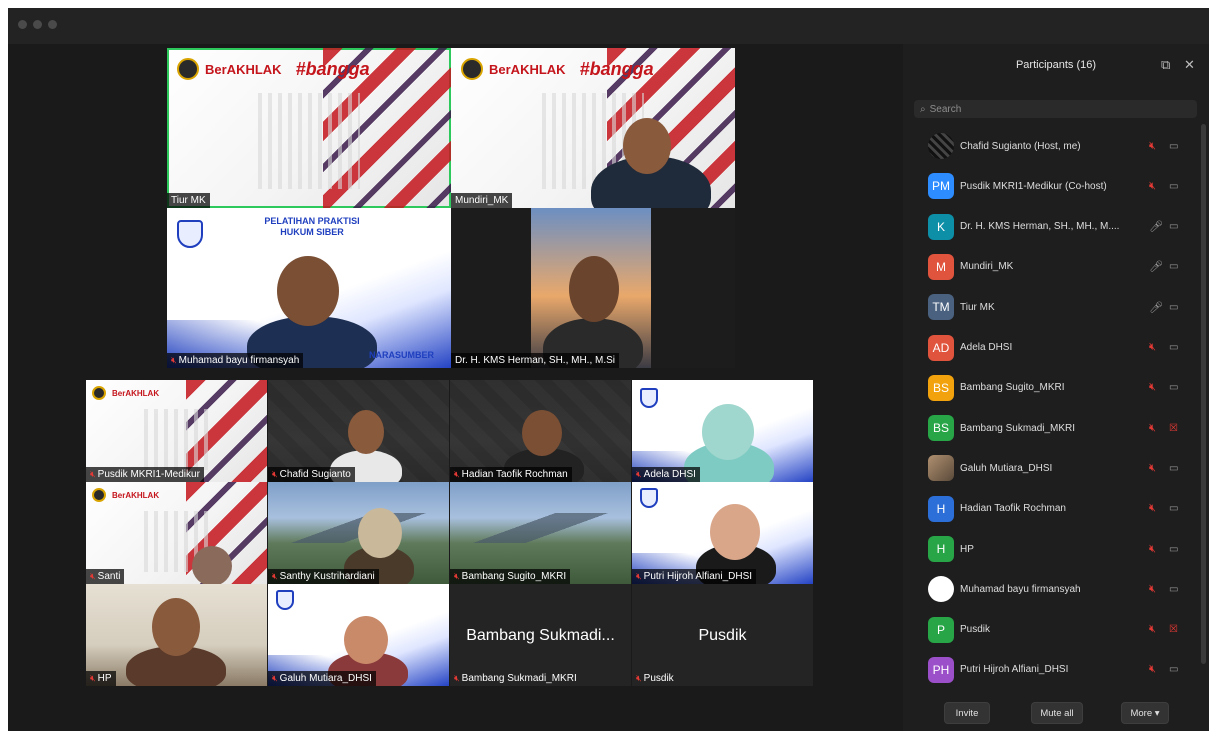 The height and width of the screenshot is (731, 1209). I want to click on avatar: K, so click(941, 226).